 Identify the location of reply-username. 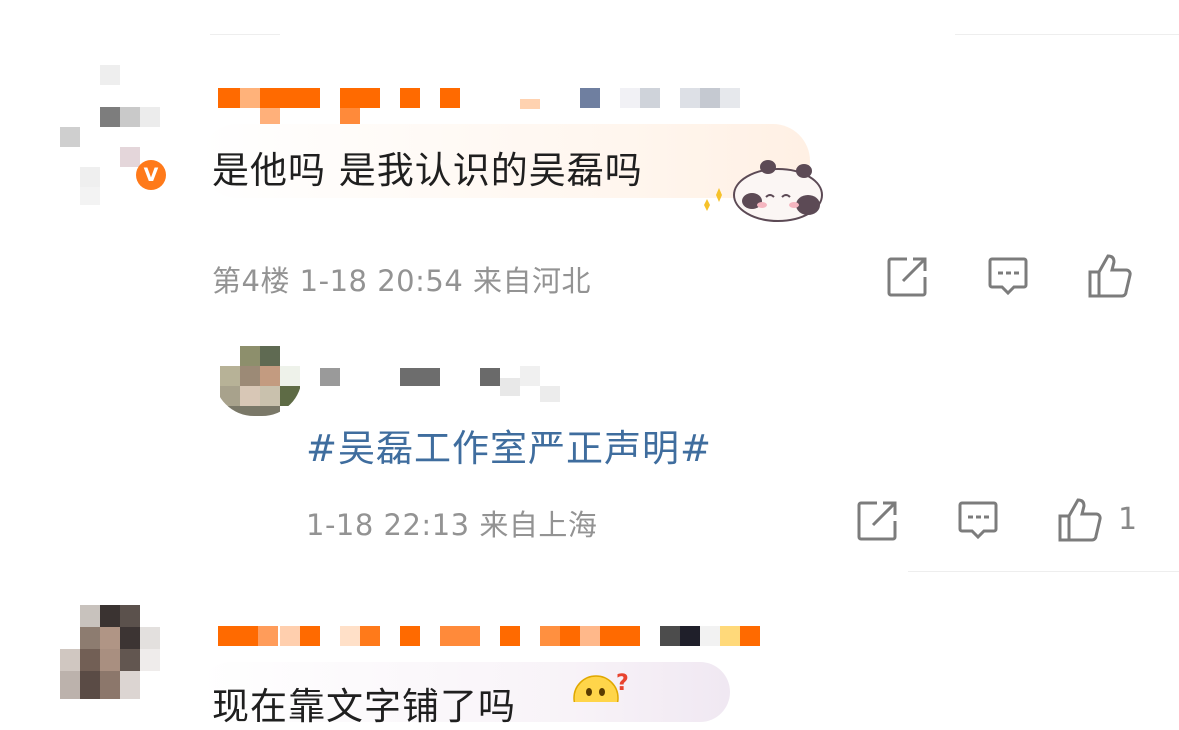
(443, 386).